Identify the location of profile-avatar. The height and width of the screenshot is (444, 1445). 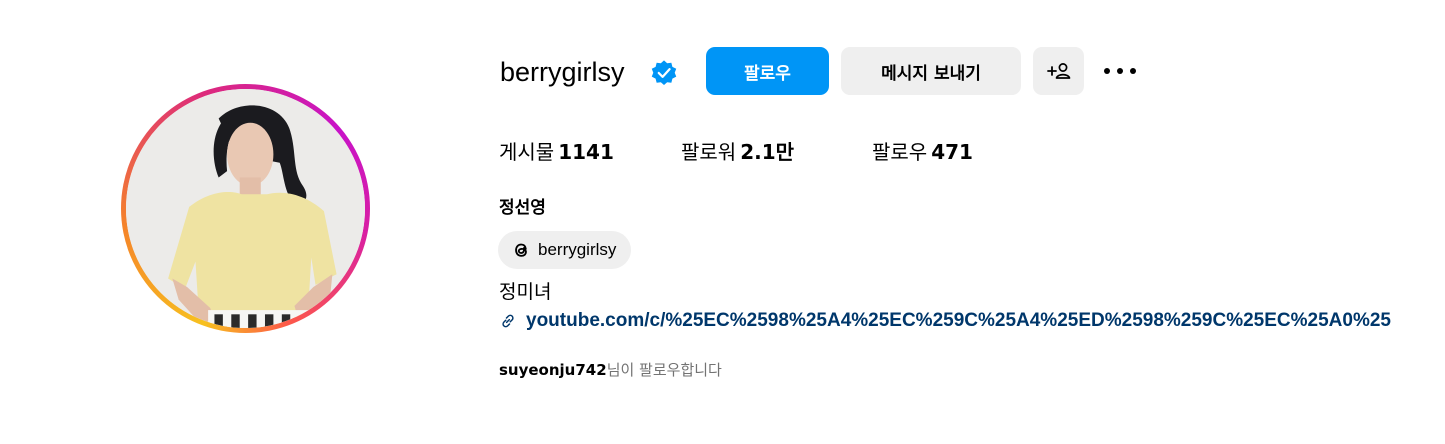
(245, 208).